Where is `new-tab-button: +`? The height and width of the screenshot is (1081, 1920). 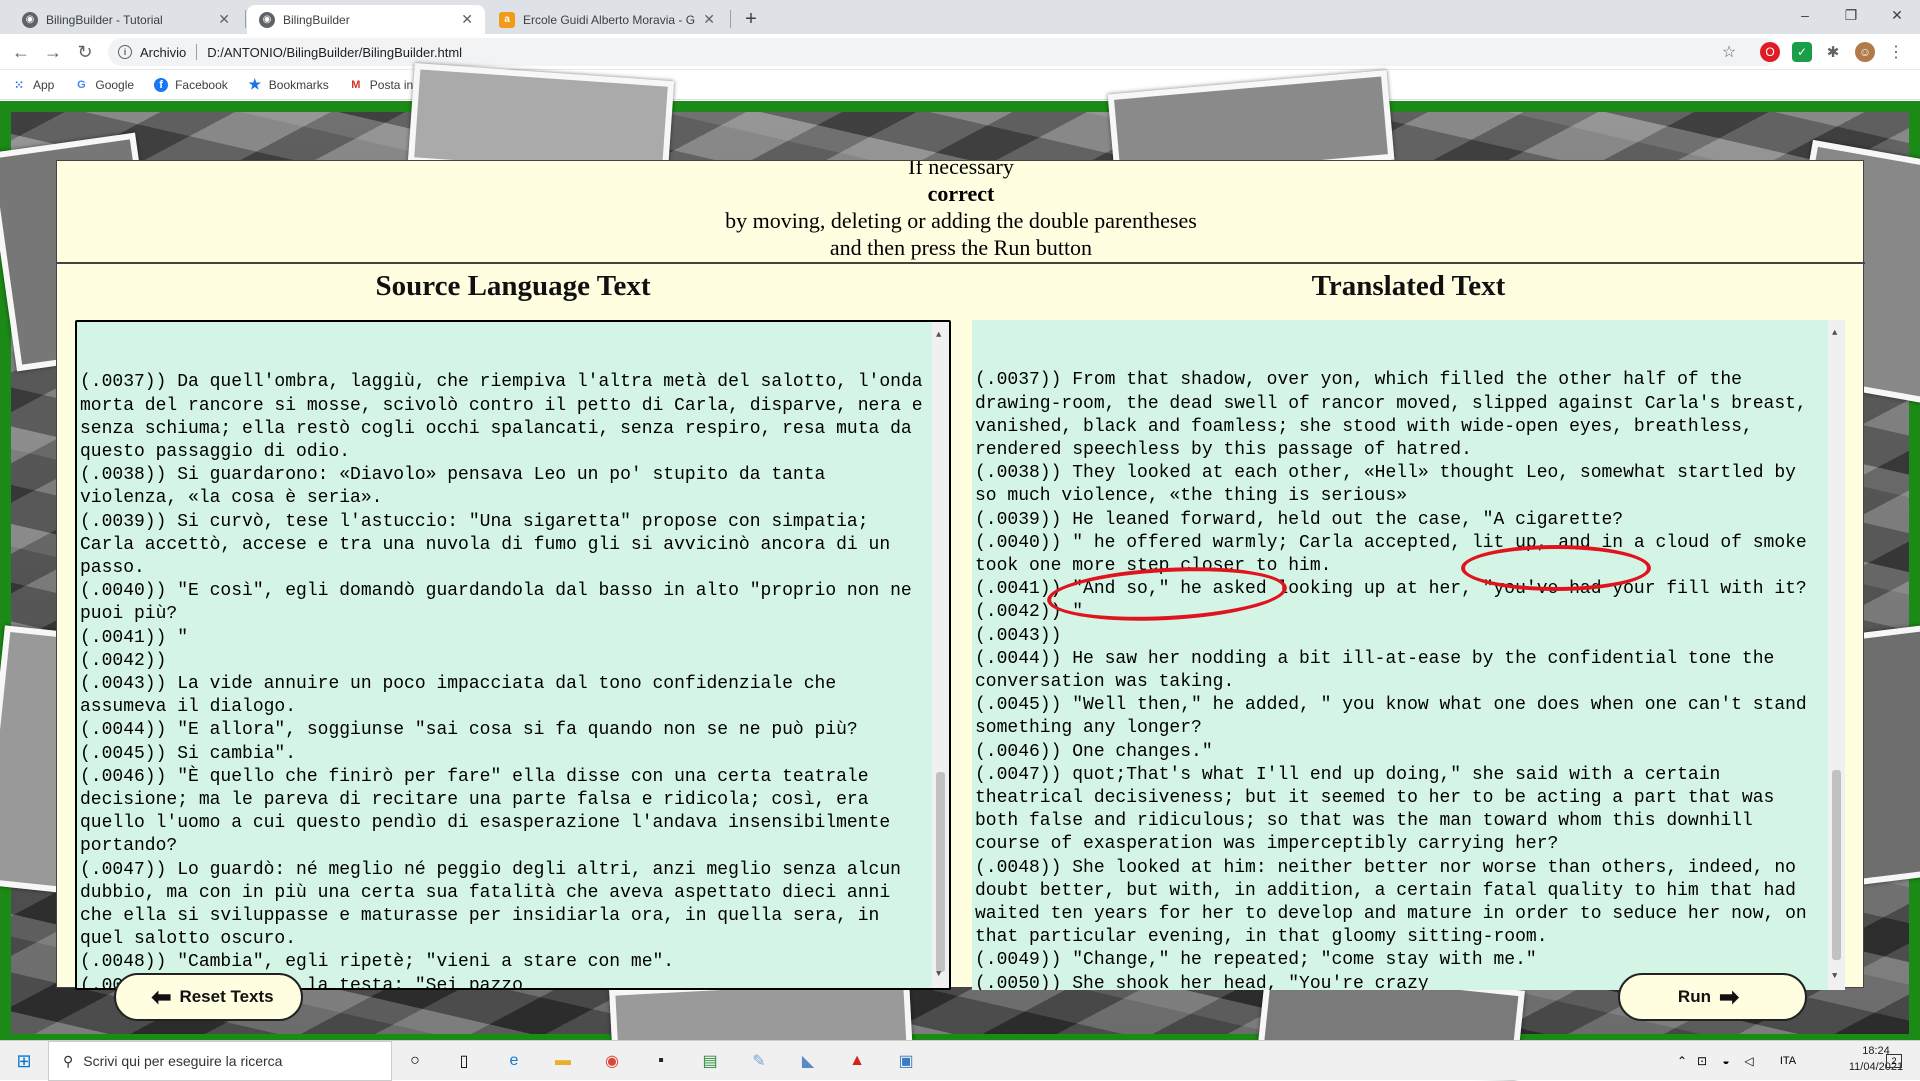
new-tab-button: + is located at coordinates (751, 19).